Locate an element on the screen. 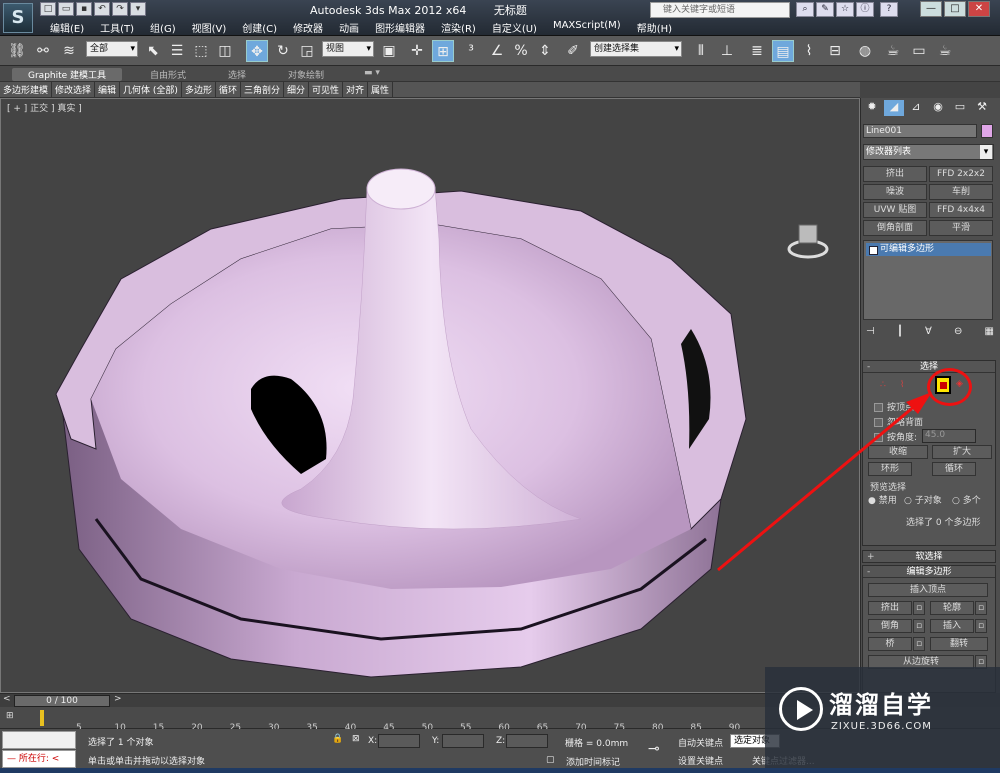 The height and width of the screenshot is (773, 1000). select-object-icon: ⬉ is located at coordinates (153, 51).